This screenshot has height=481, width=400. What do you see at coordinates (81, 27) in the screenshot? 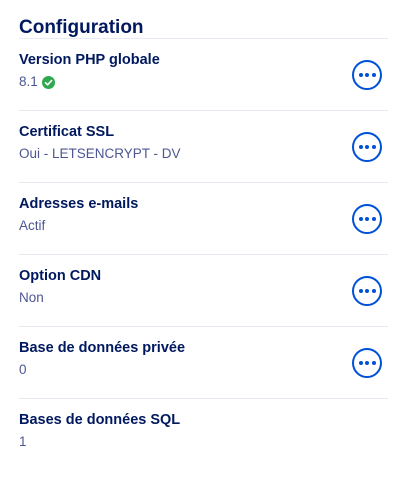
I see `panel-title: Configuration` at bounding box center [81, 27].